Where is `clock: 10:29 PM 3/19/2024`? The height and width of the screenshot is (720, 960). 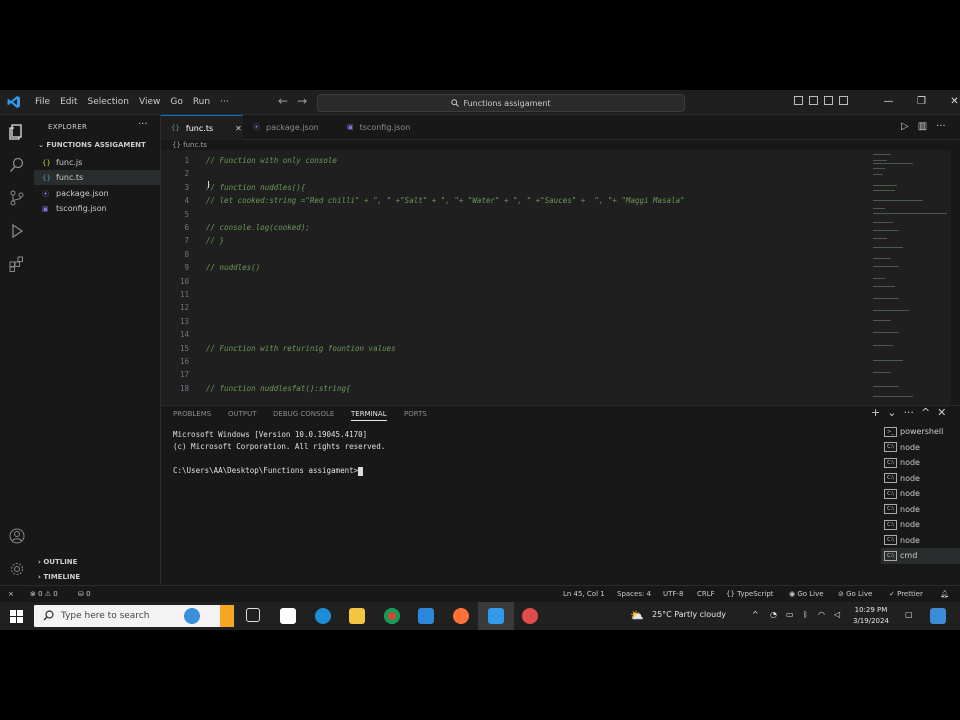
clock: 10:29 PM 3/19/2024 is located at coordinates (871, 616).